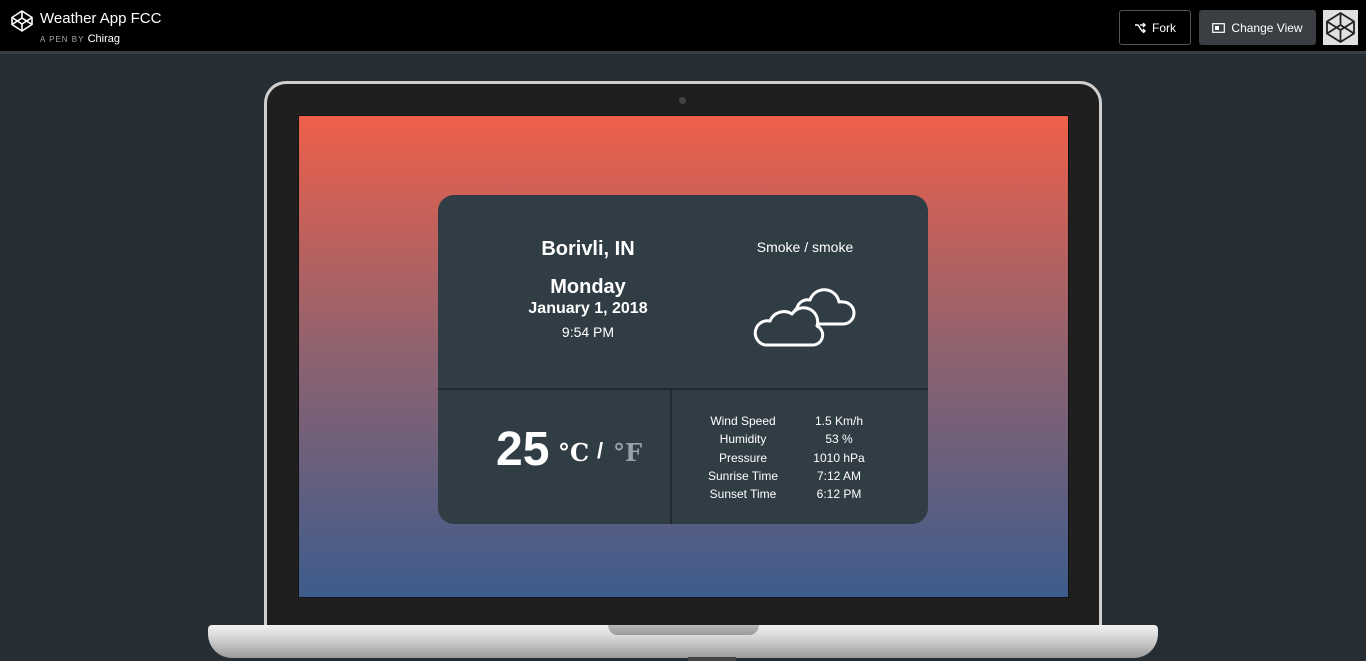 The image size is (1366, 661). Describe the element at coordinates (671, 457) in the screenshot. I see `vertical-divider` at that location.